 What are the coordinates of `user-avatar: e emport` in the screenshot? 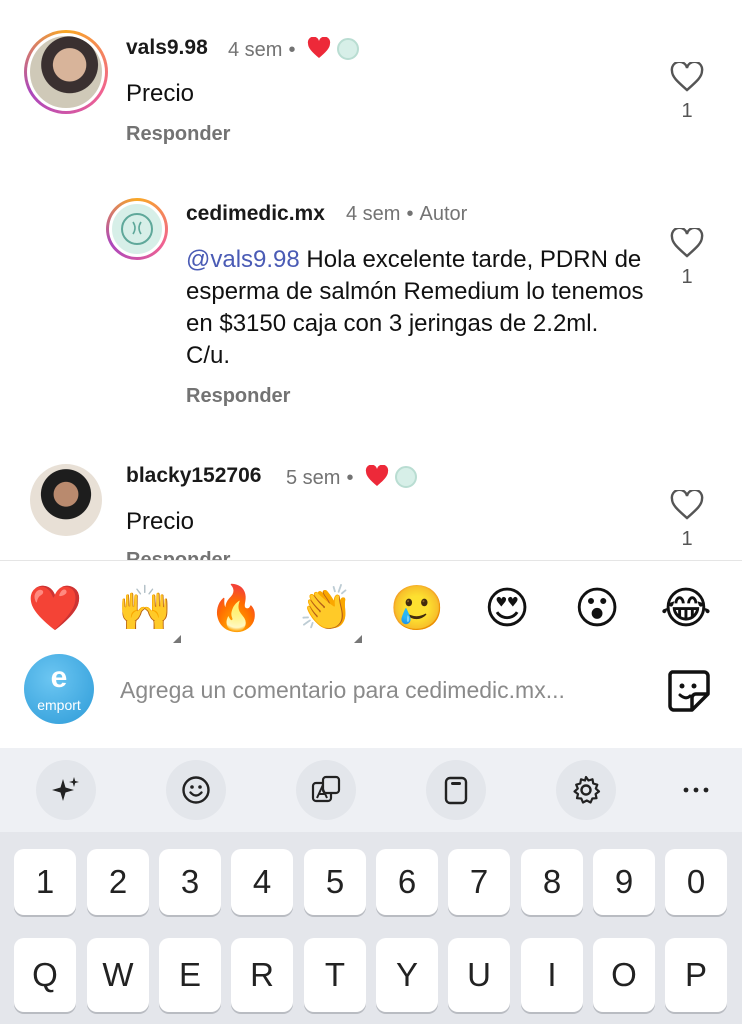 It's located at (59, 689).